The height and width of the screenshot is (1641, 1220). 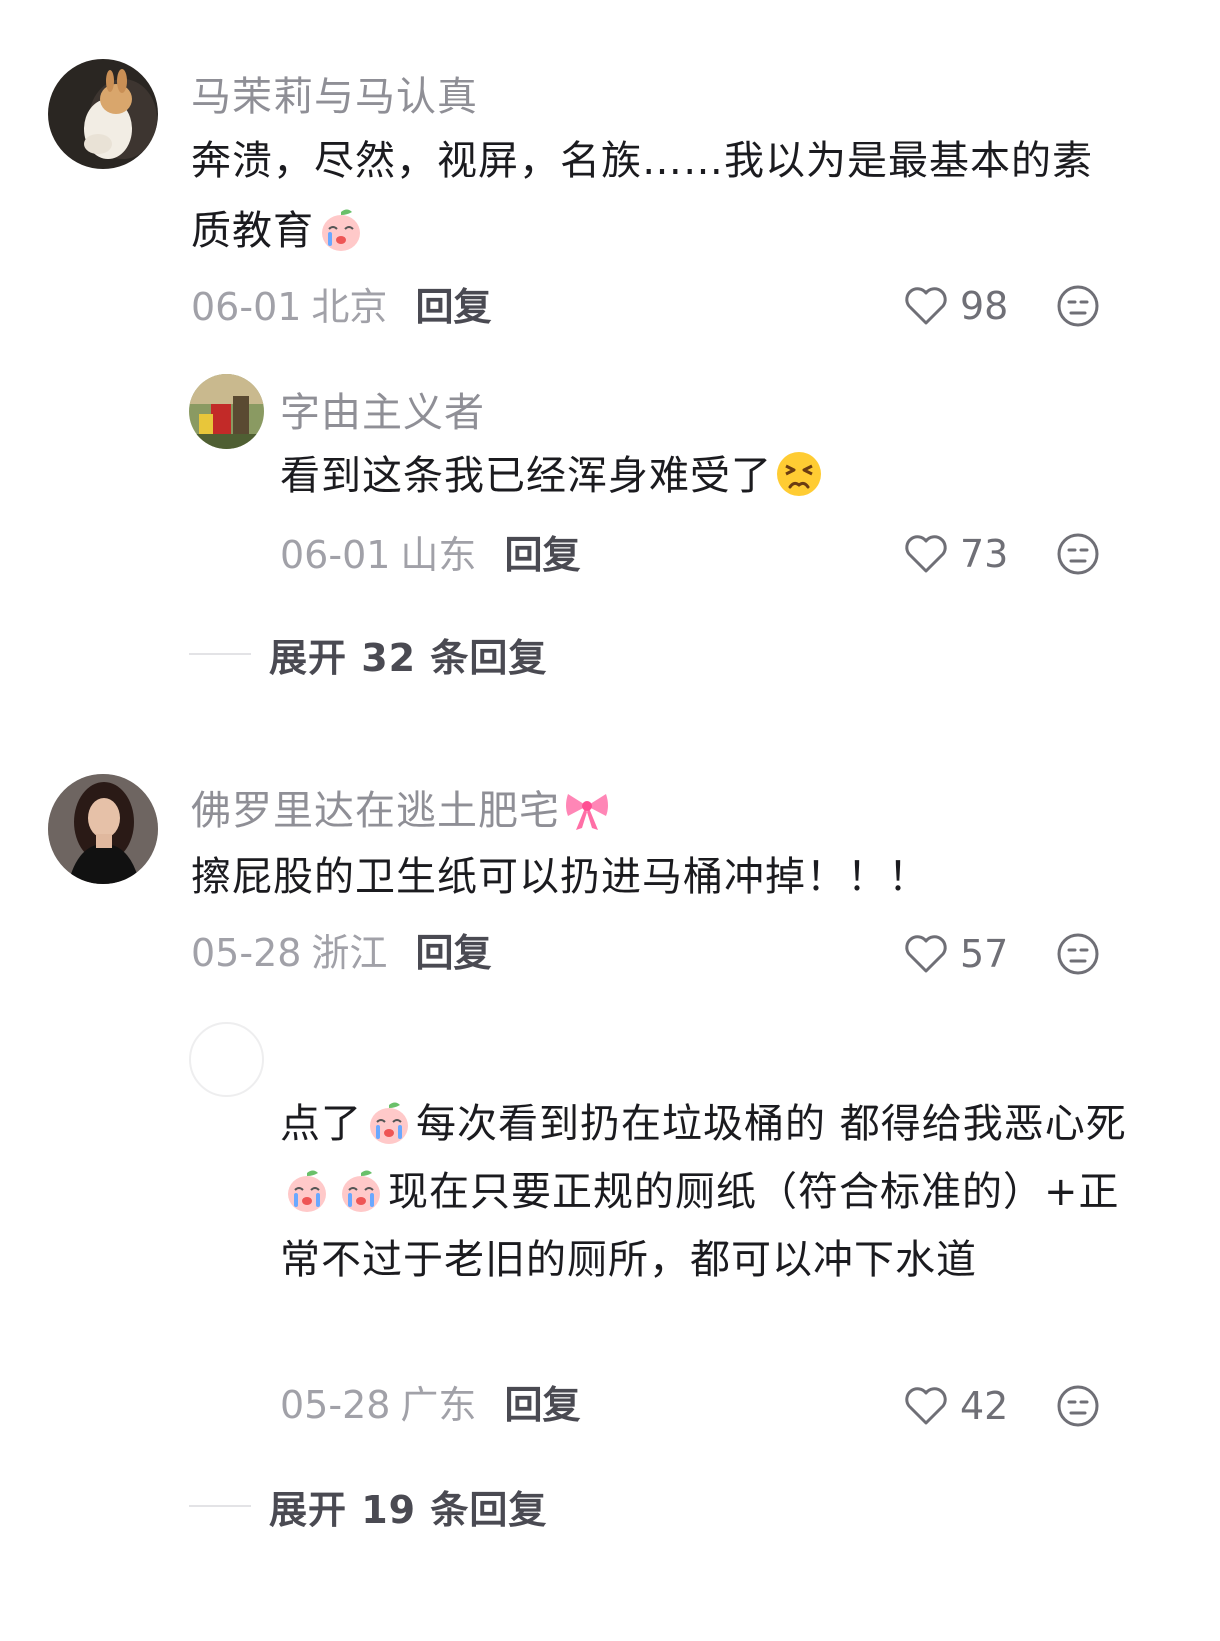 I want to click on comment-meta: 05-28 浙江 回复, so click(x=341, y=953).